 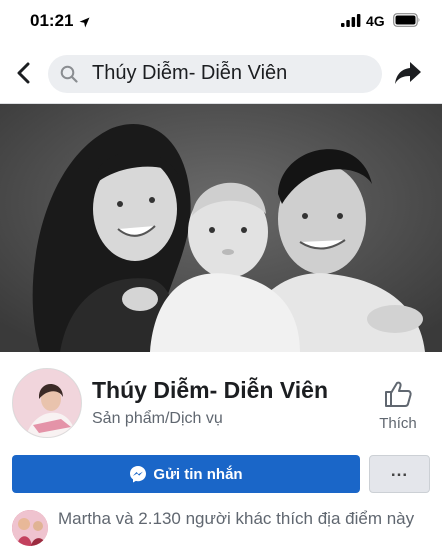 I want to click on signal-icon, so click(x=351, y=23).